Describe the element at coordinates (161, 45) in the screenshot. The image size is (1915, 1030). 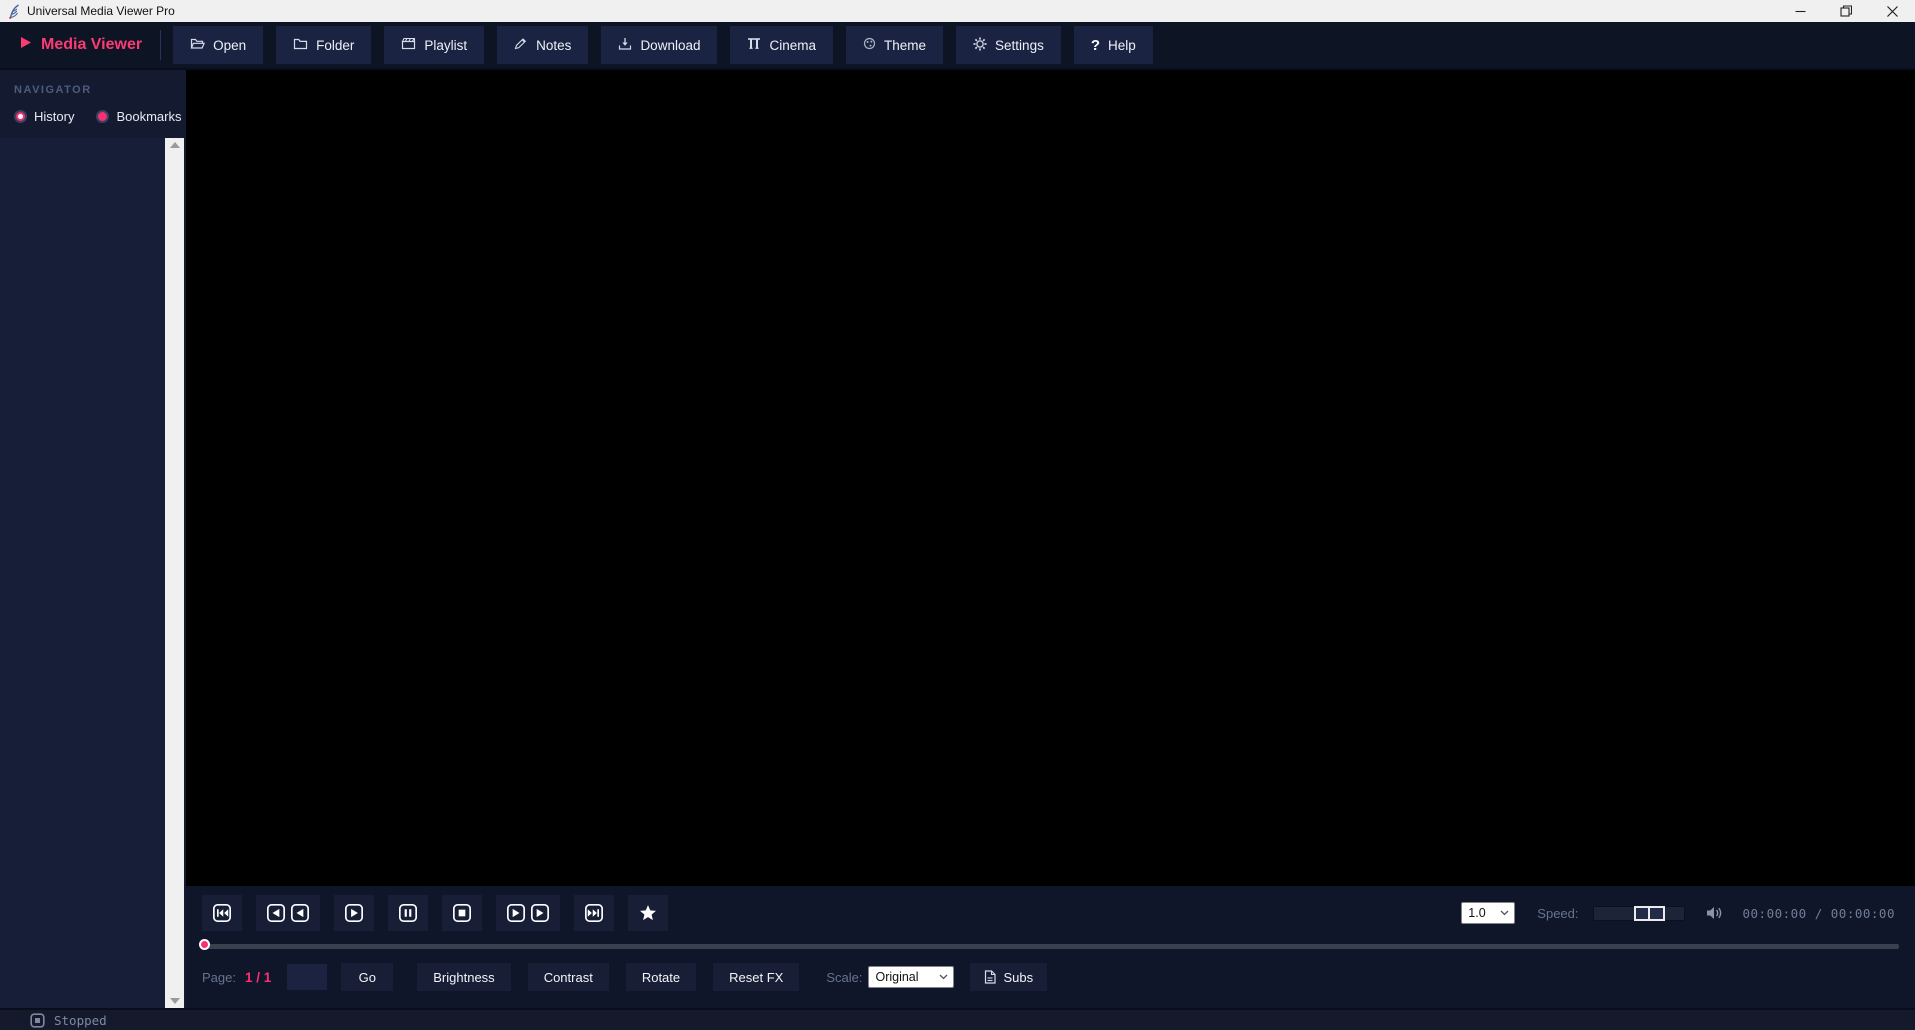
I see `toolbar-divider` at that location.